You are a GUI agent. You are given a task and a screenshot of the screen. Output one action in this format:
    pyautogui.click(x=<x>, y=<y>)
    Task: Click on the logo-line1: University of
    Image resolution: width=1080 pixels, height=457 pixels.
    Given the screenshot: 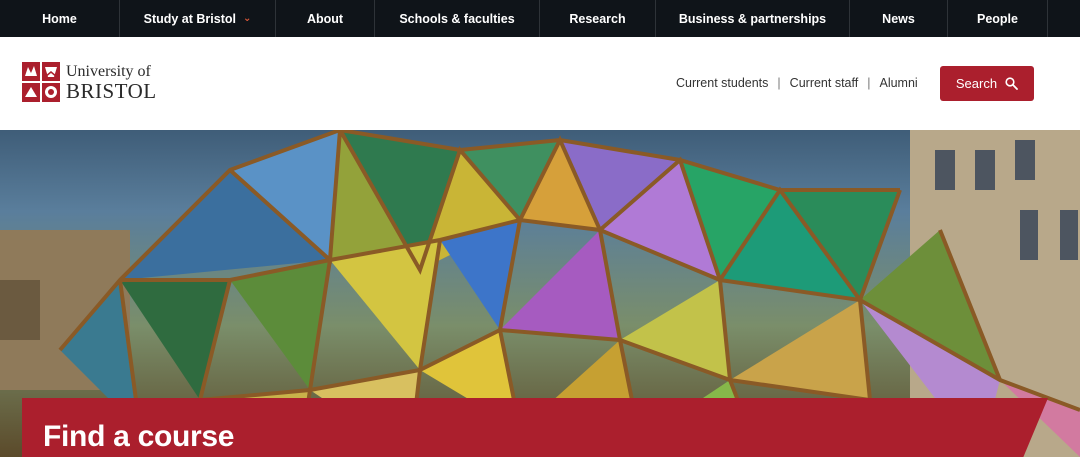 What is the action you would take?
    pyautogui.click(x=108, y=71)
    